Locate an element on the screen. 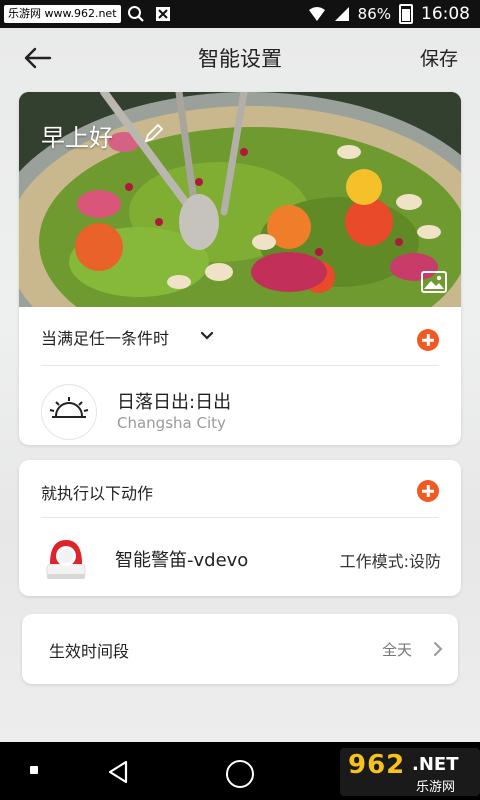 Image resolution: width=480 pixels, height=800 pixels. image-notification-icon is located at coordinates (162, 14).